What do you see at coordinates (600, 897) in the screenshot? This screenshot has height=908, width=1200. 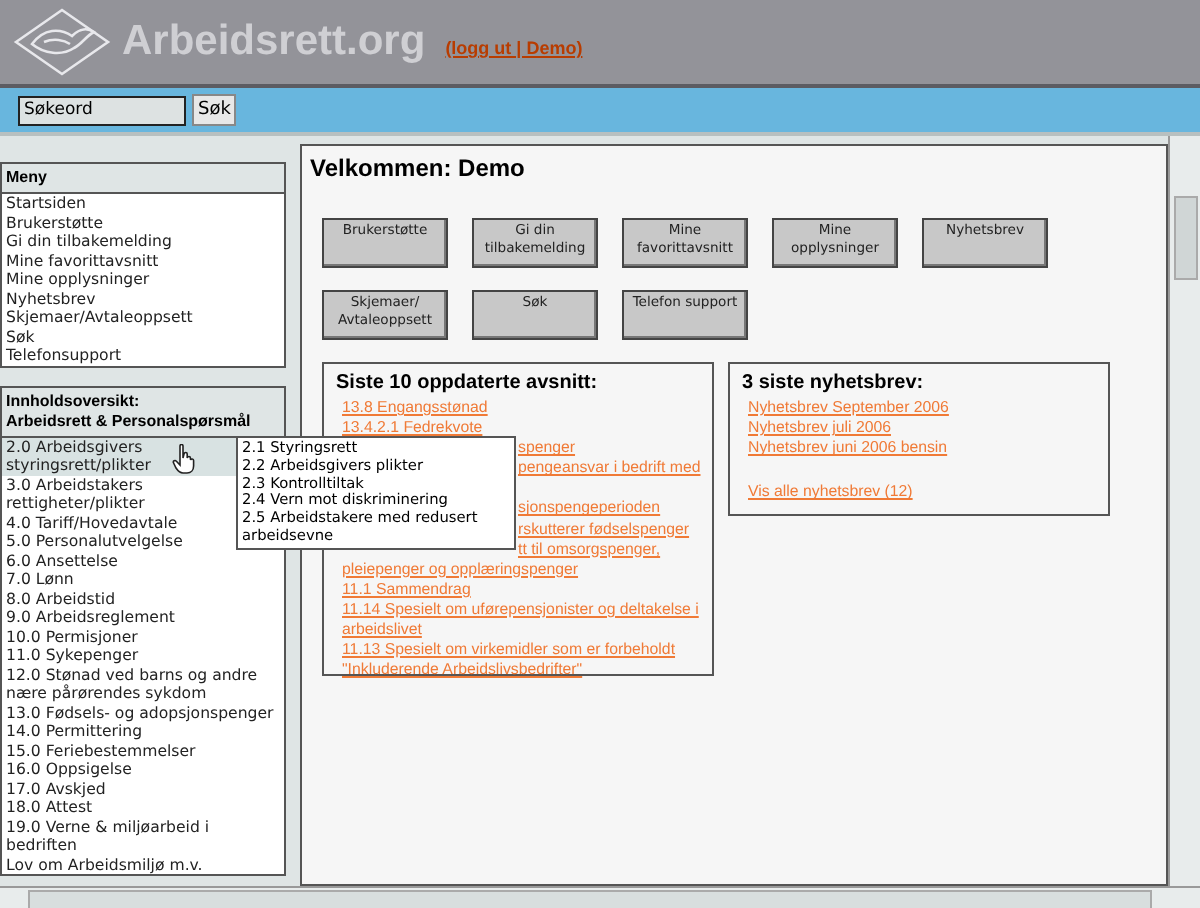 I see `horizontal-scrollbar` at bounding box center [600, 897].